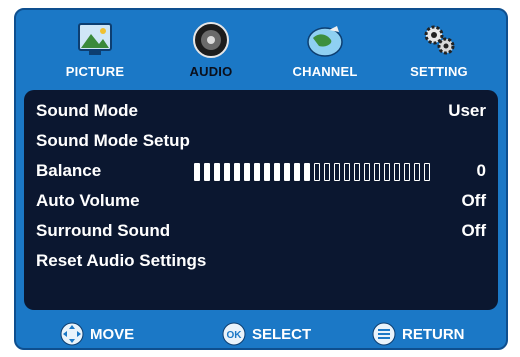  What do you see at coordinates (433, 334) in the screenshot?
I see `hint-return-text: RETURN` at bounding box center [433, 334].